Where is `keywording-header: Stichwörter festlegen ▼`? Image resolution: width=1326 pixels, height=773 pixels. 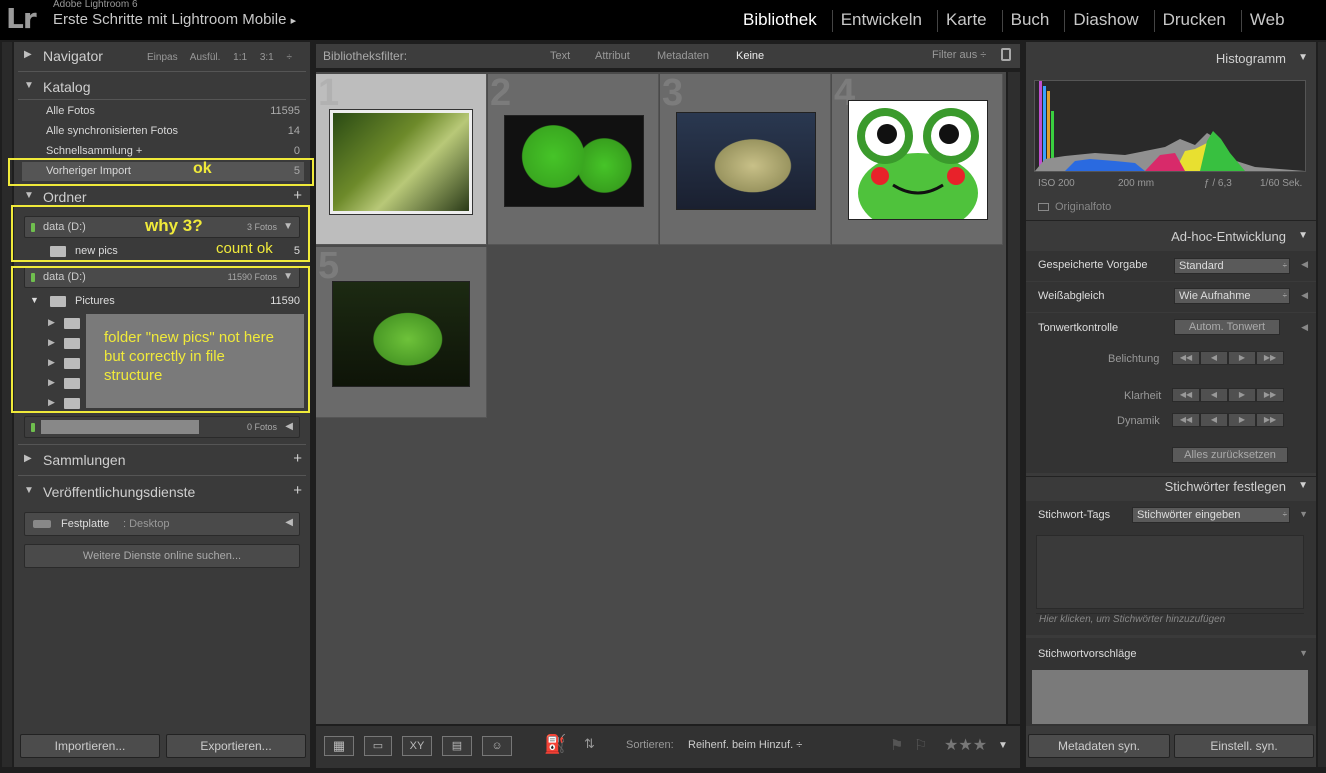 keywording-header: Stichwörter festlegen ▼ is located at coordinates (1171, 486).